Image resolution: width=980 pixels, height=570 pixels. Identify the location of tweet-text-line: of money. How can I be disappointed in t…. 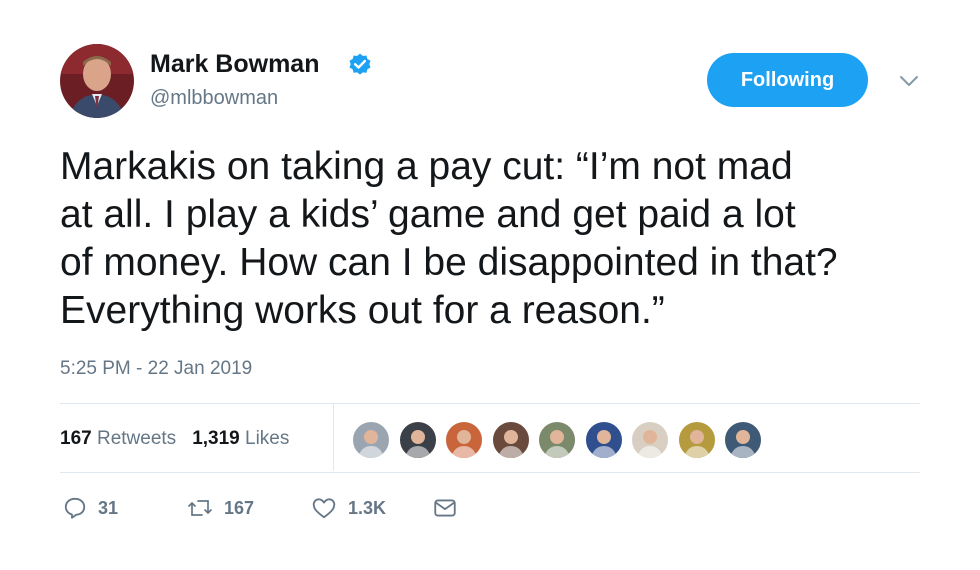
(449, 262).